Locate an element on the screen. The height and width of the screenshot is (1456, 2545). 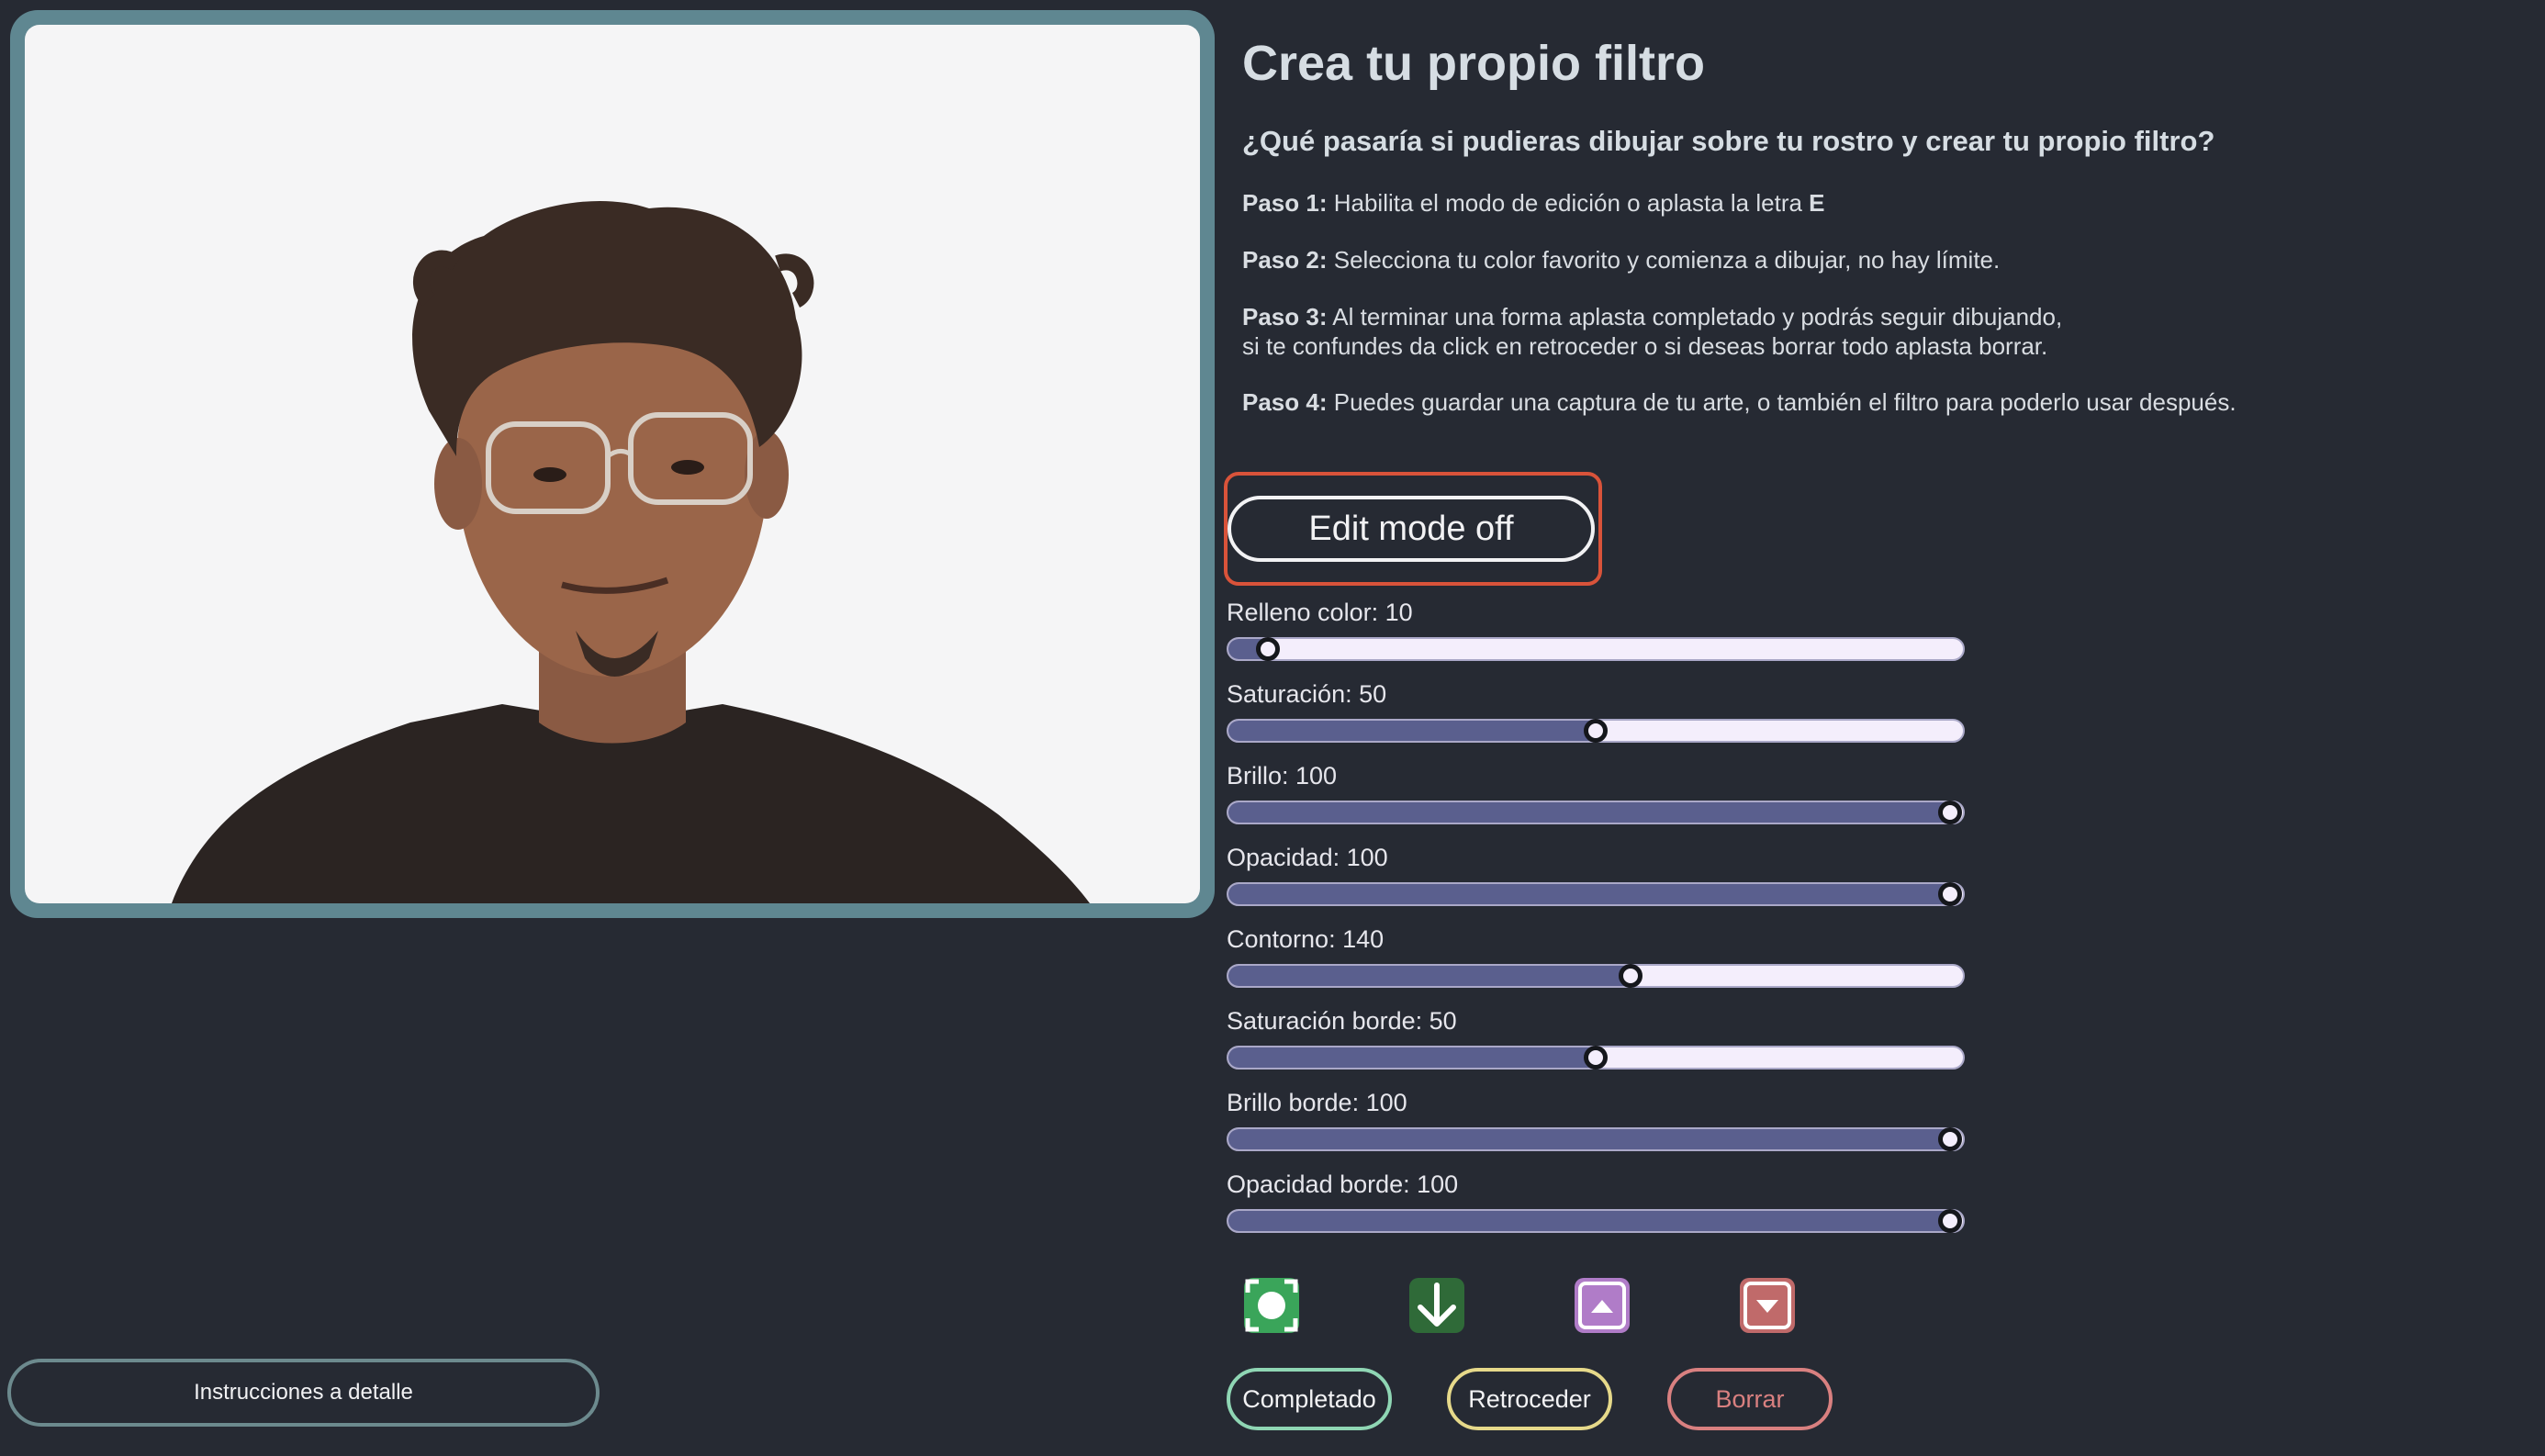
slider-border-opacity is located at coordinates (1596, 1221).